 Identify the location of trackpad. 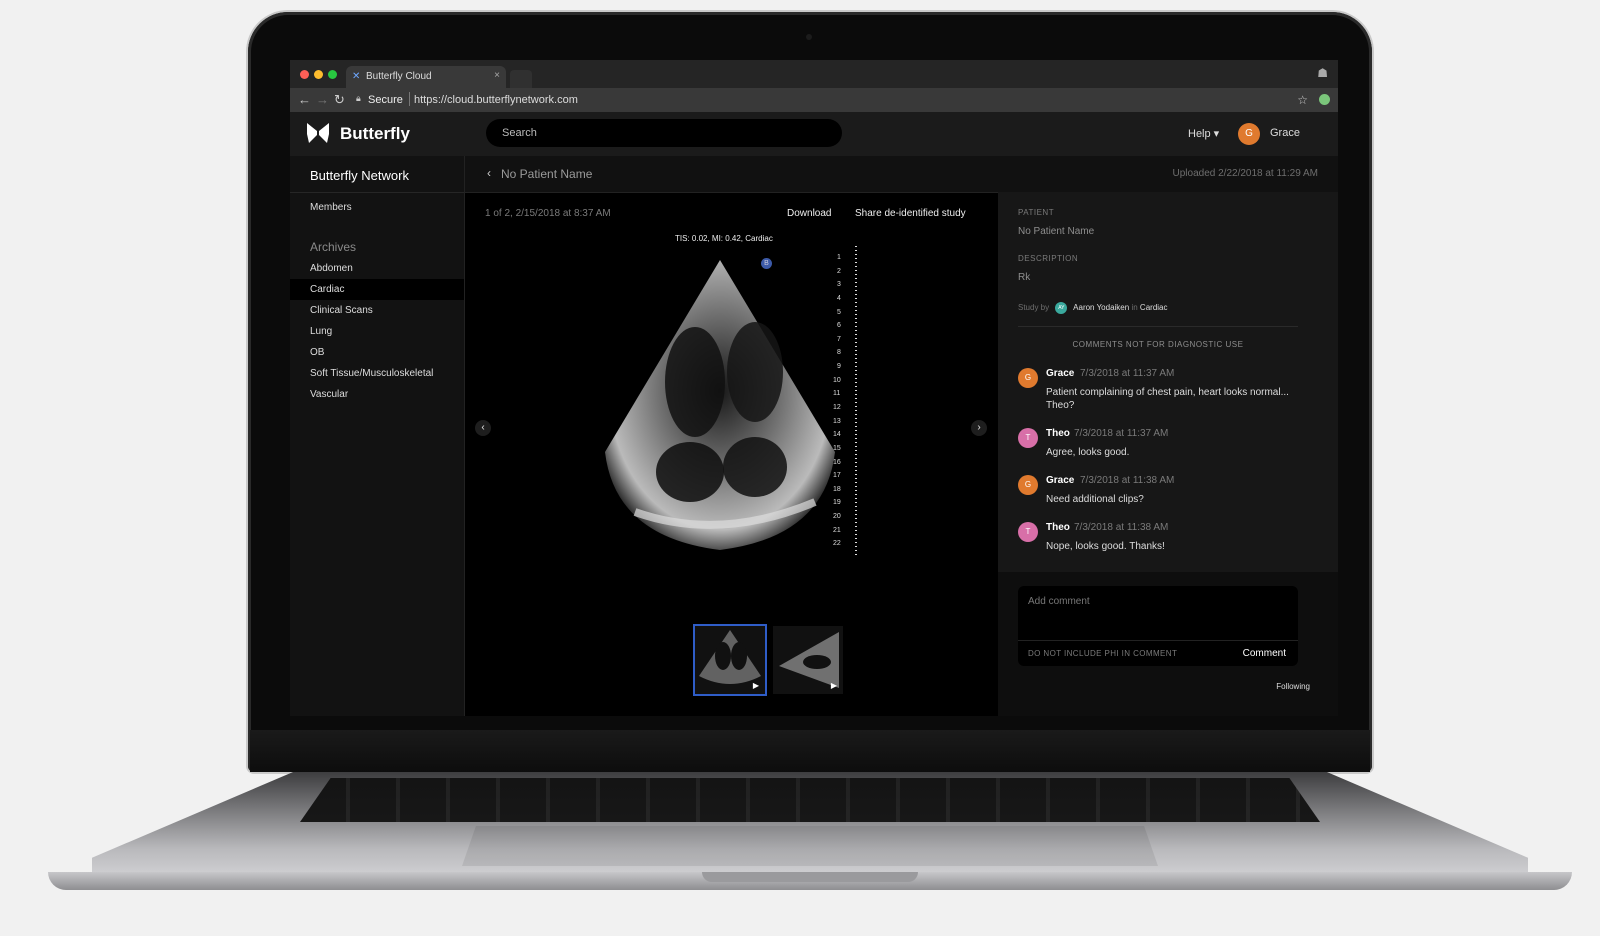
(810, 846).